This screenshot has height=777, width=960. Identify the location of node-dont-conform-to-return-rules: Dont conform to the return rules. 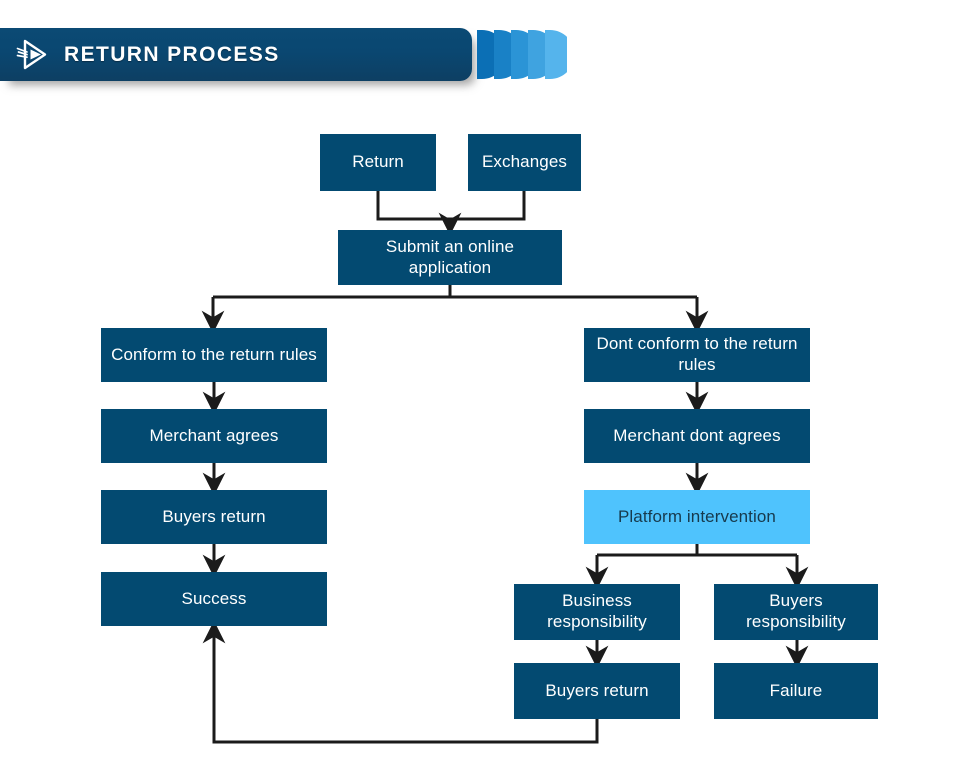
(697, 355).